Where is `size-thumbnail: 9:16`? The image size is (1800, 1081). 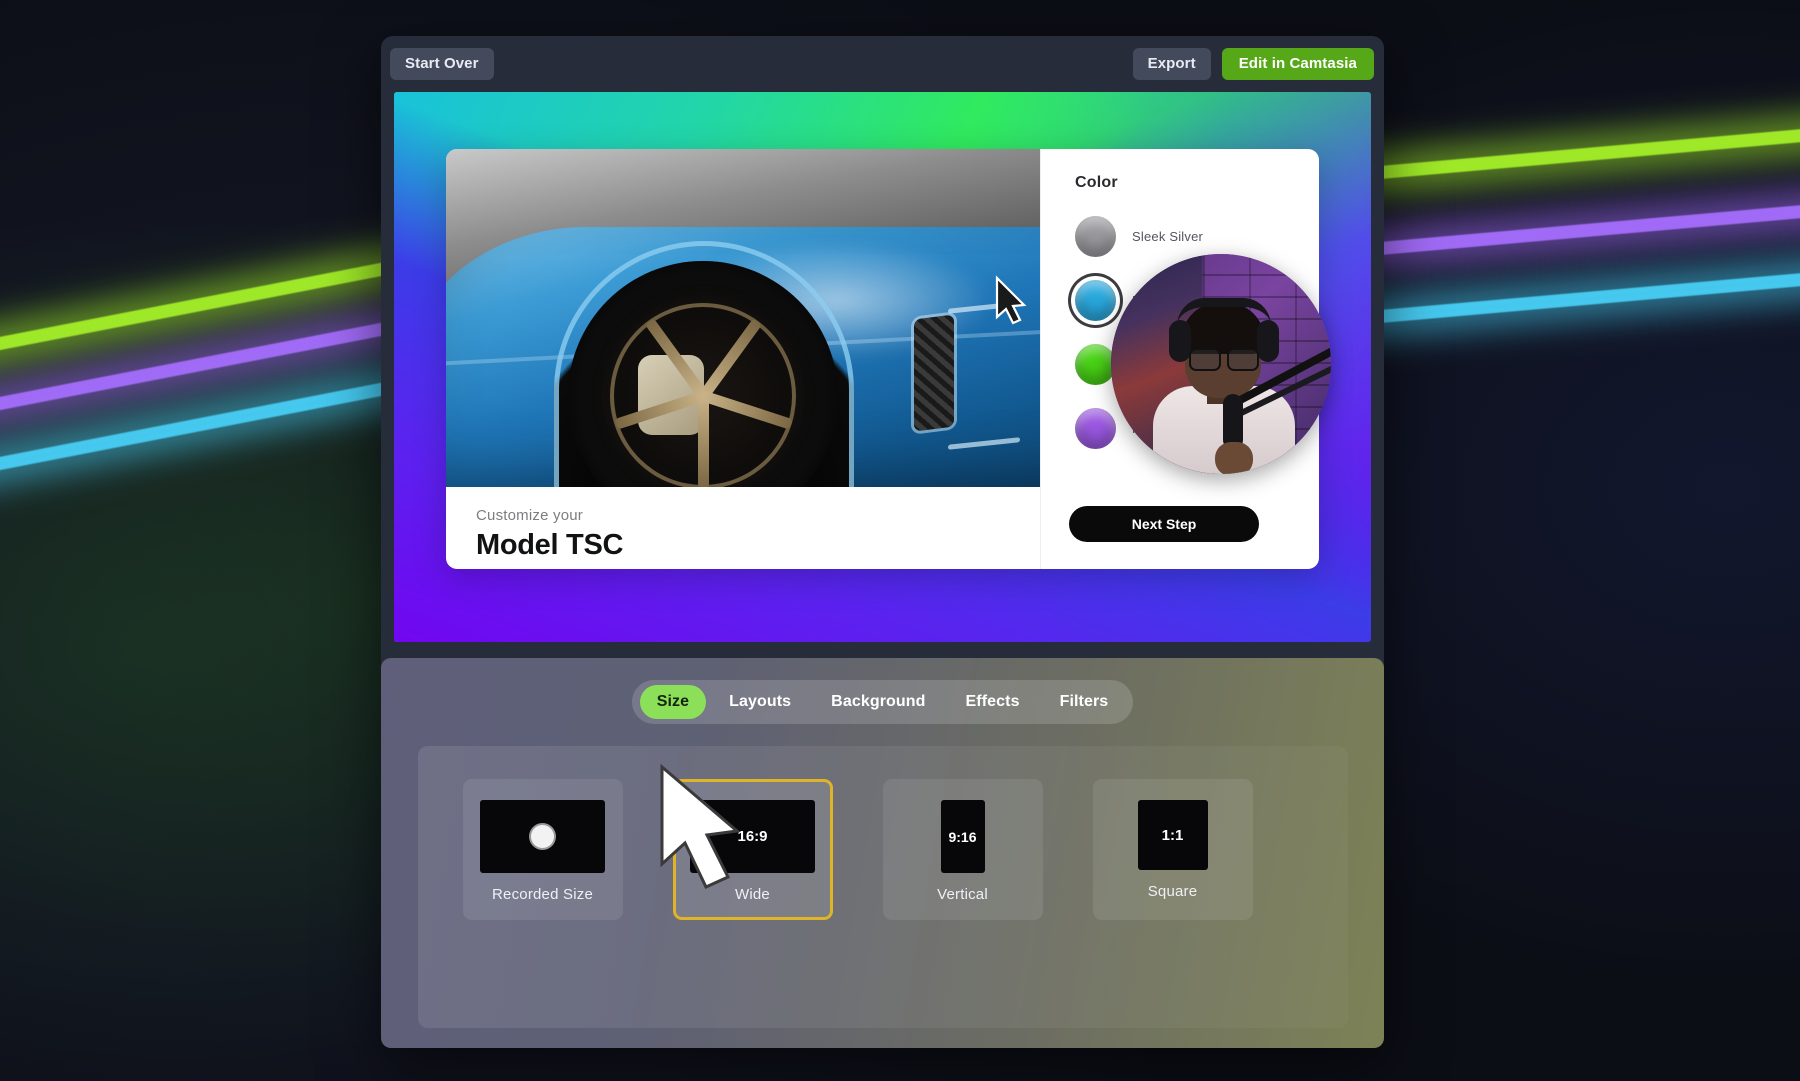
size-thumbnail: 9:16 is located at coordinates (962, 836).